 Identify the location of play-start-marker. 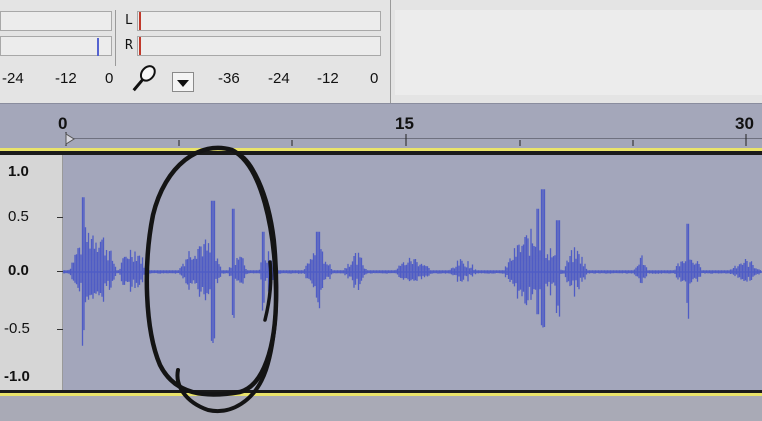
(70, 139).